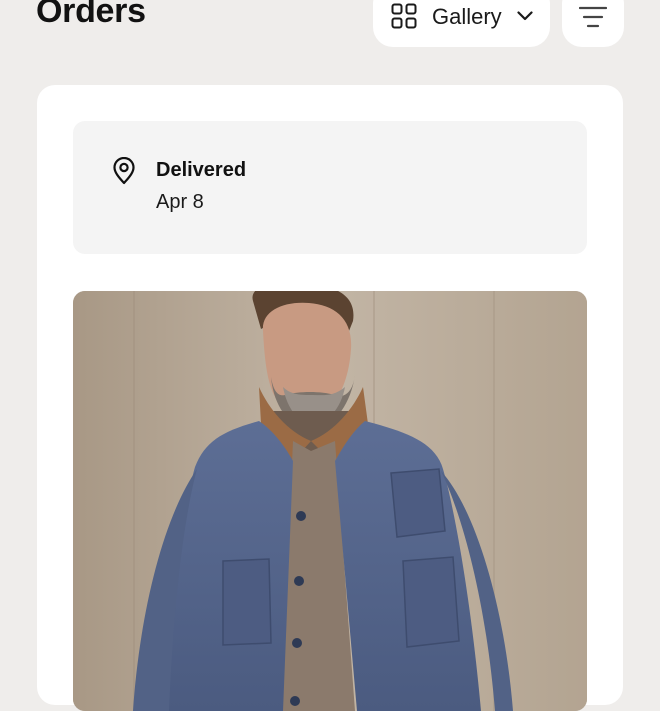 The height and width of the screenshot is (711, 660). What do you see at coordinates (180, 202) in the screenshot?
I see `delivery-date: Apr 8` at bounding box center [180, 202].